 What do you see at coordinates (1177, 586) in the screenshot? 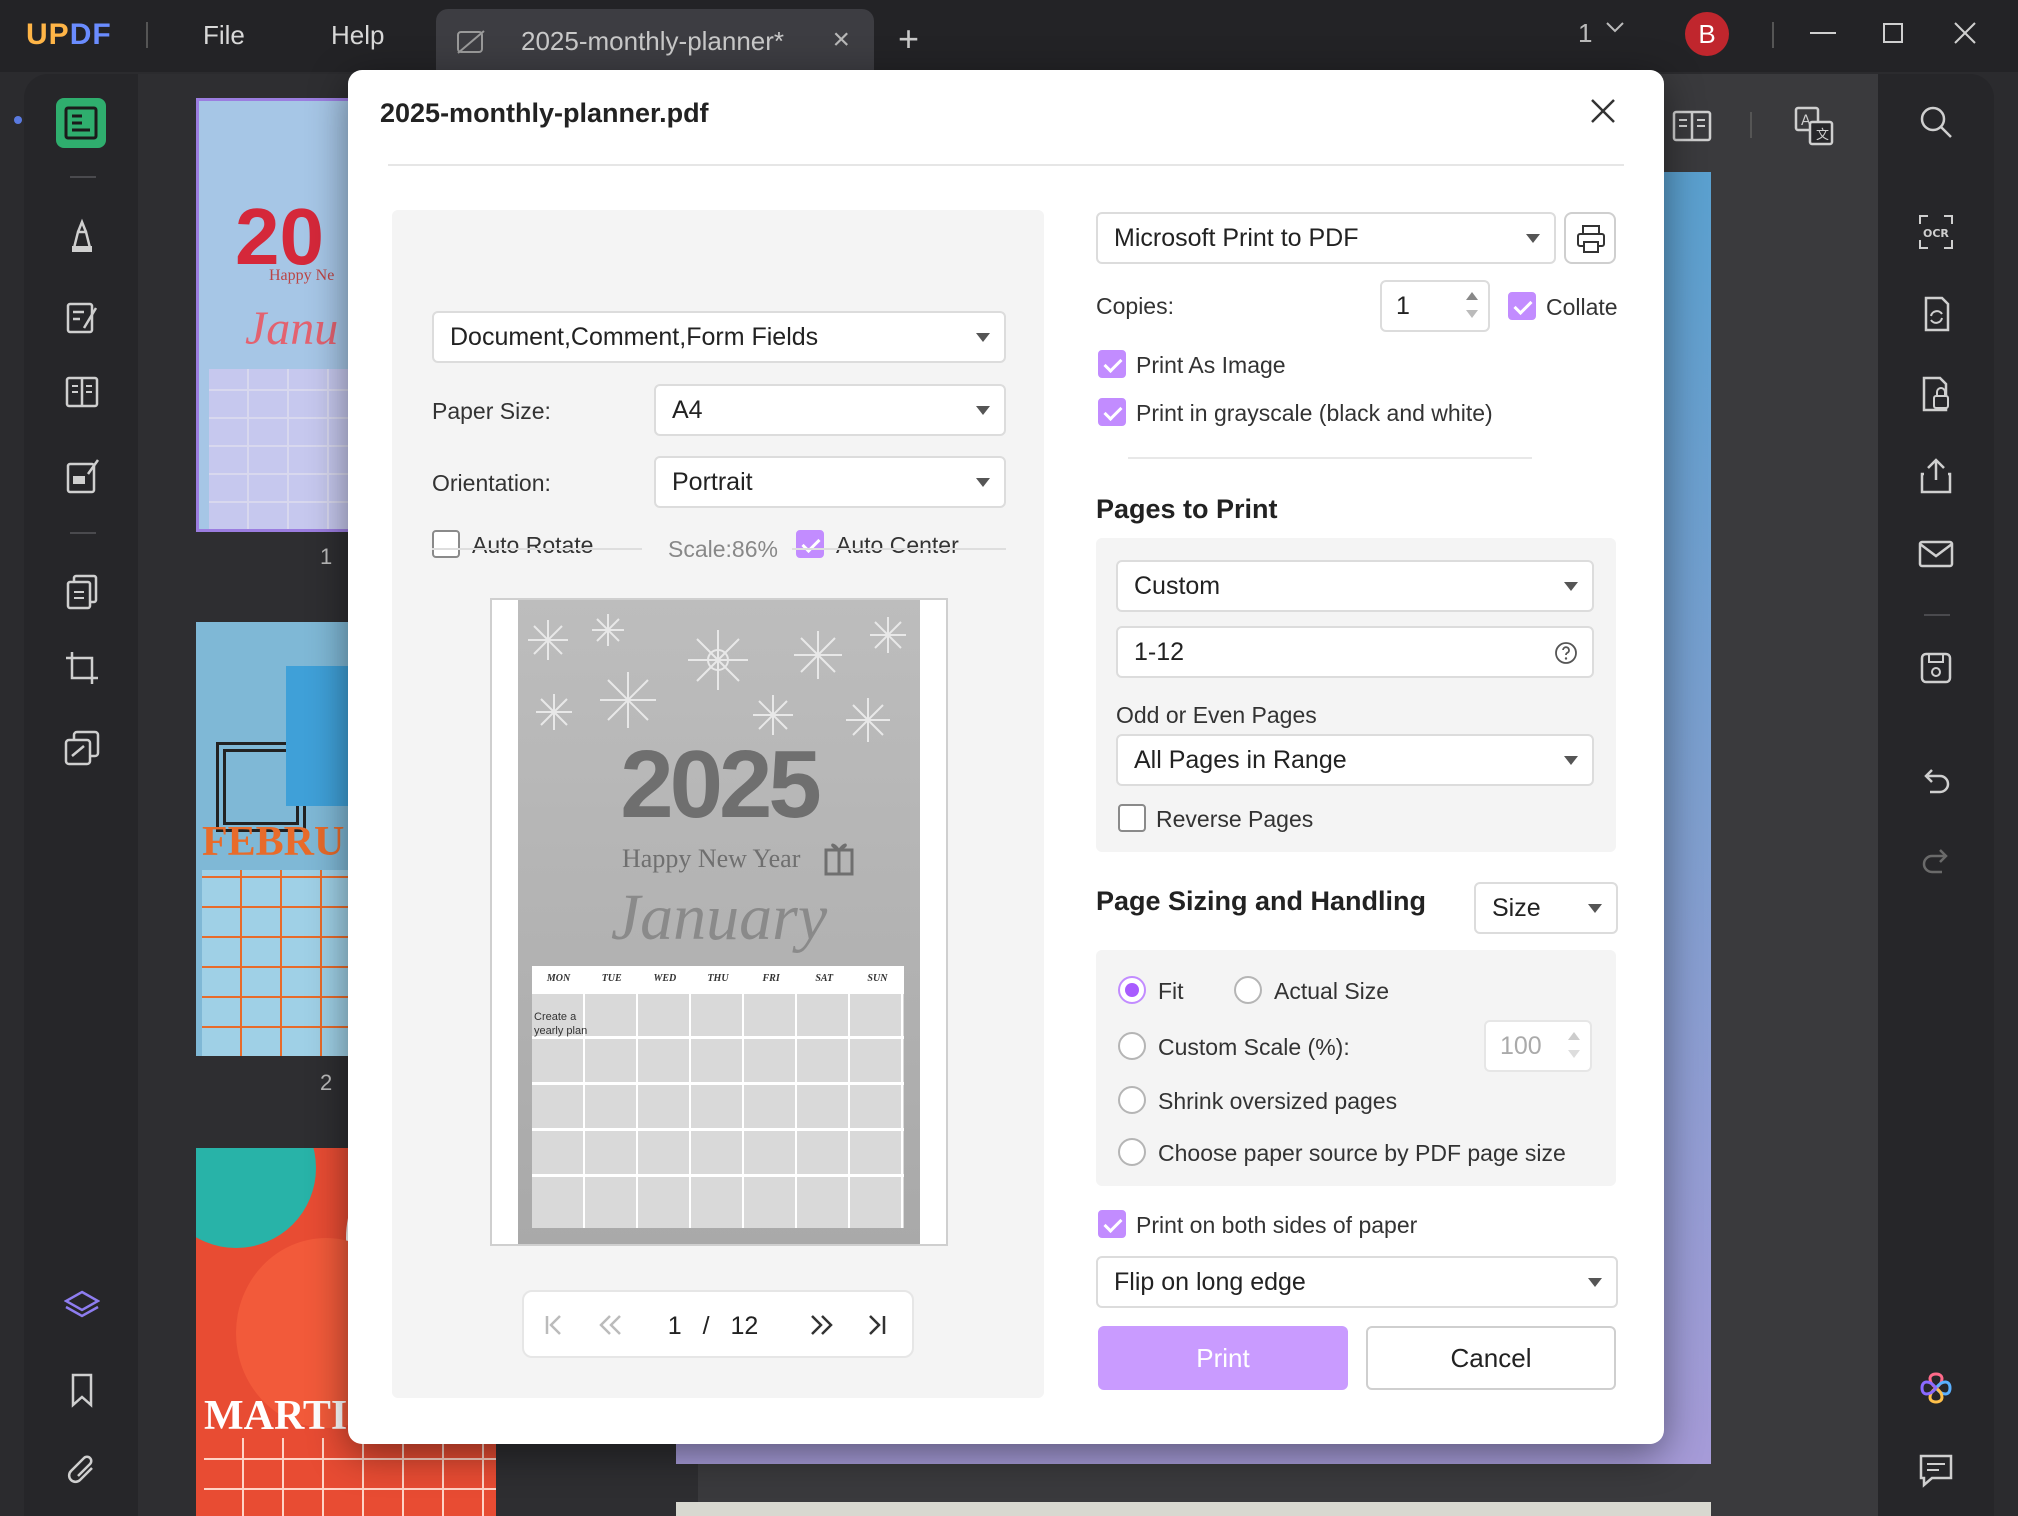
I see `pages-mode-value: Custom` at bounding box center [1177, 586].